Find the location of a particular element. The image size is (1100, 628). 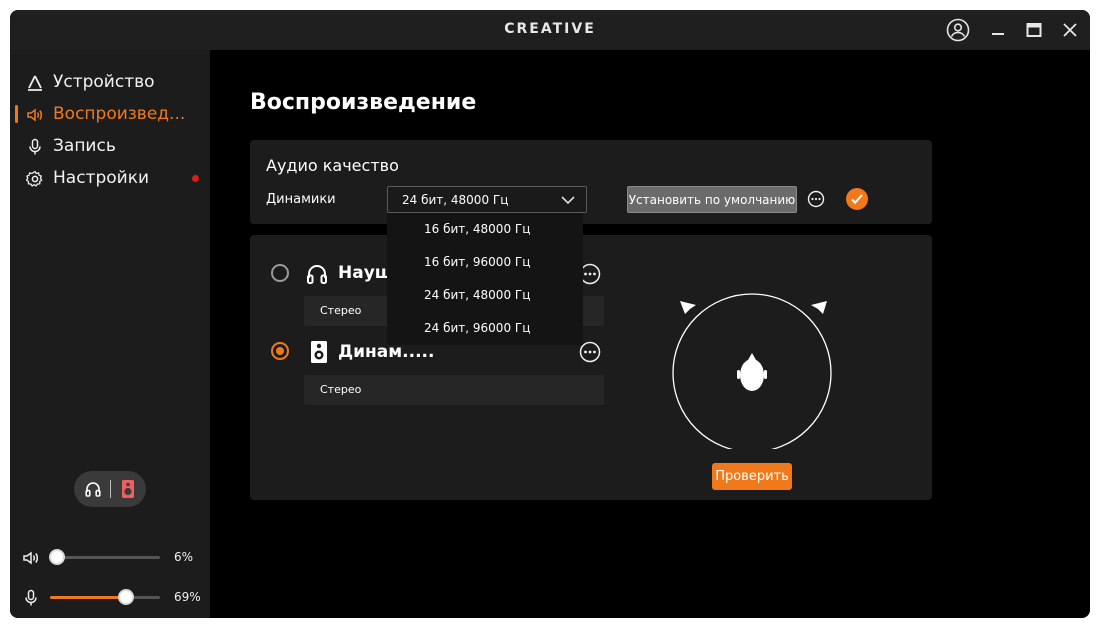

maximize-icon is located at coordinates (1034, 30).